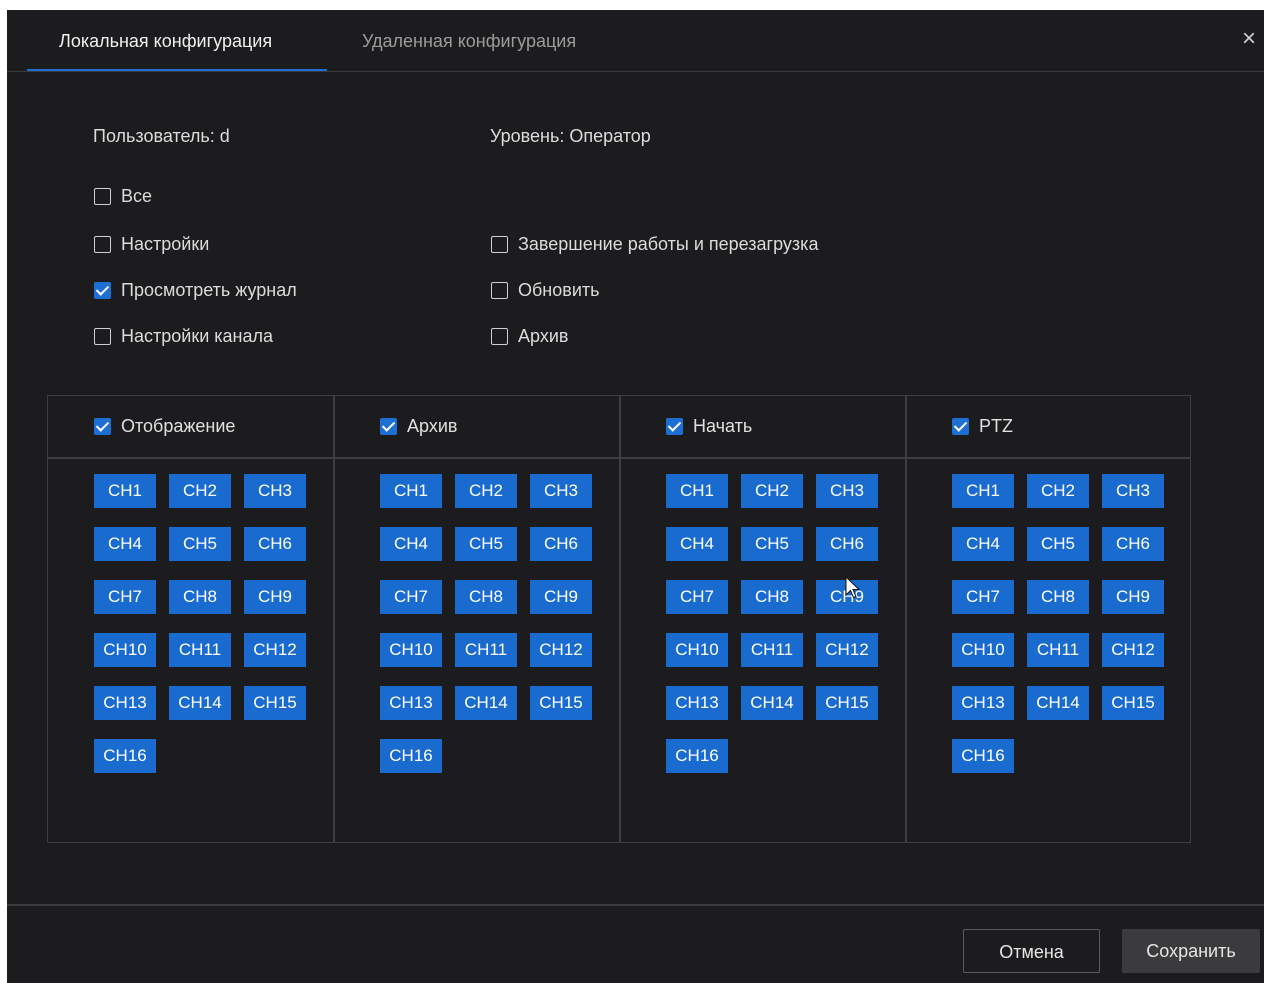  What do you see at coordinates (1031, 951) in the screenshot?
I see `cancel-button: Отмена` at bounding box center [1031, 951].